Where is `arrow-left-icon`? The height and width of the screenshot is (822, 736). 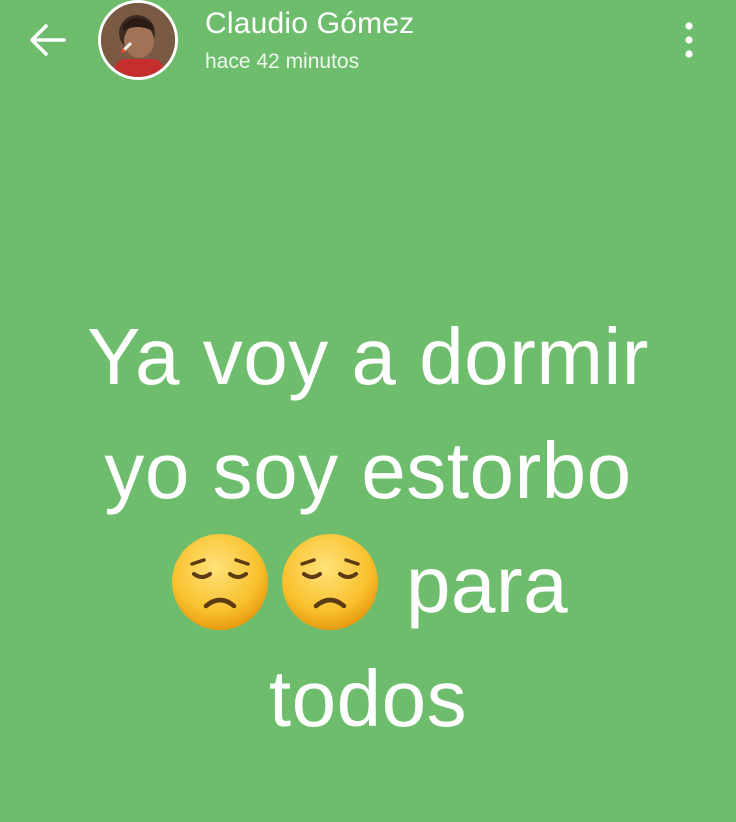
arrow-left-icon is located at coordinates (48, 40).